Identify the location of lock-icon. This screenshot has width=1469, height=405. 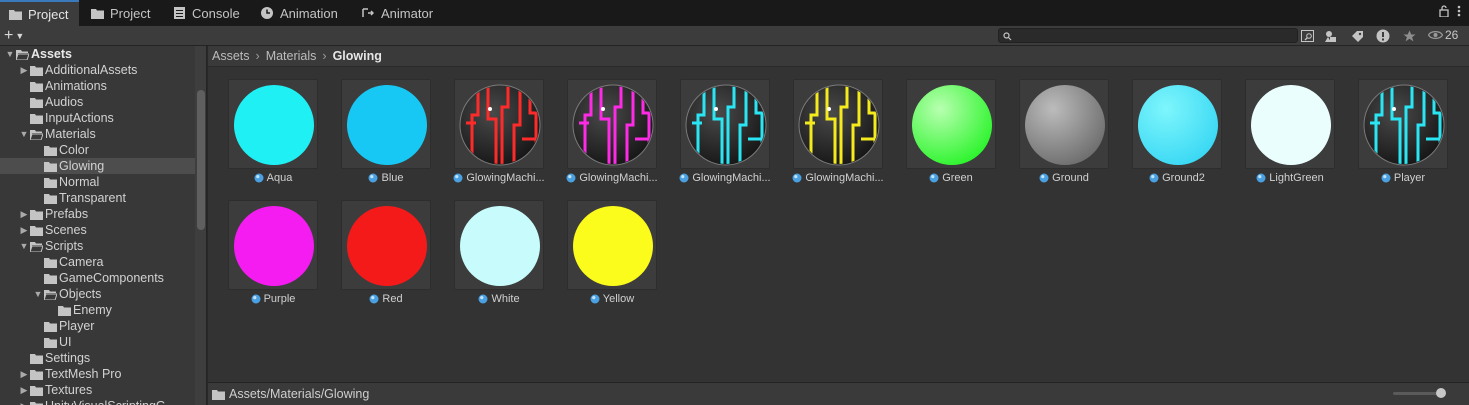
(1444, 12).